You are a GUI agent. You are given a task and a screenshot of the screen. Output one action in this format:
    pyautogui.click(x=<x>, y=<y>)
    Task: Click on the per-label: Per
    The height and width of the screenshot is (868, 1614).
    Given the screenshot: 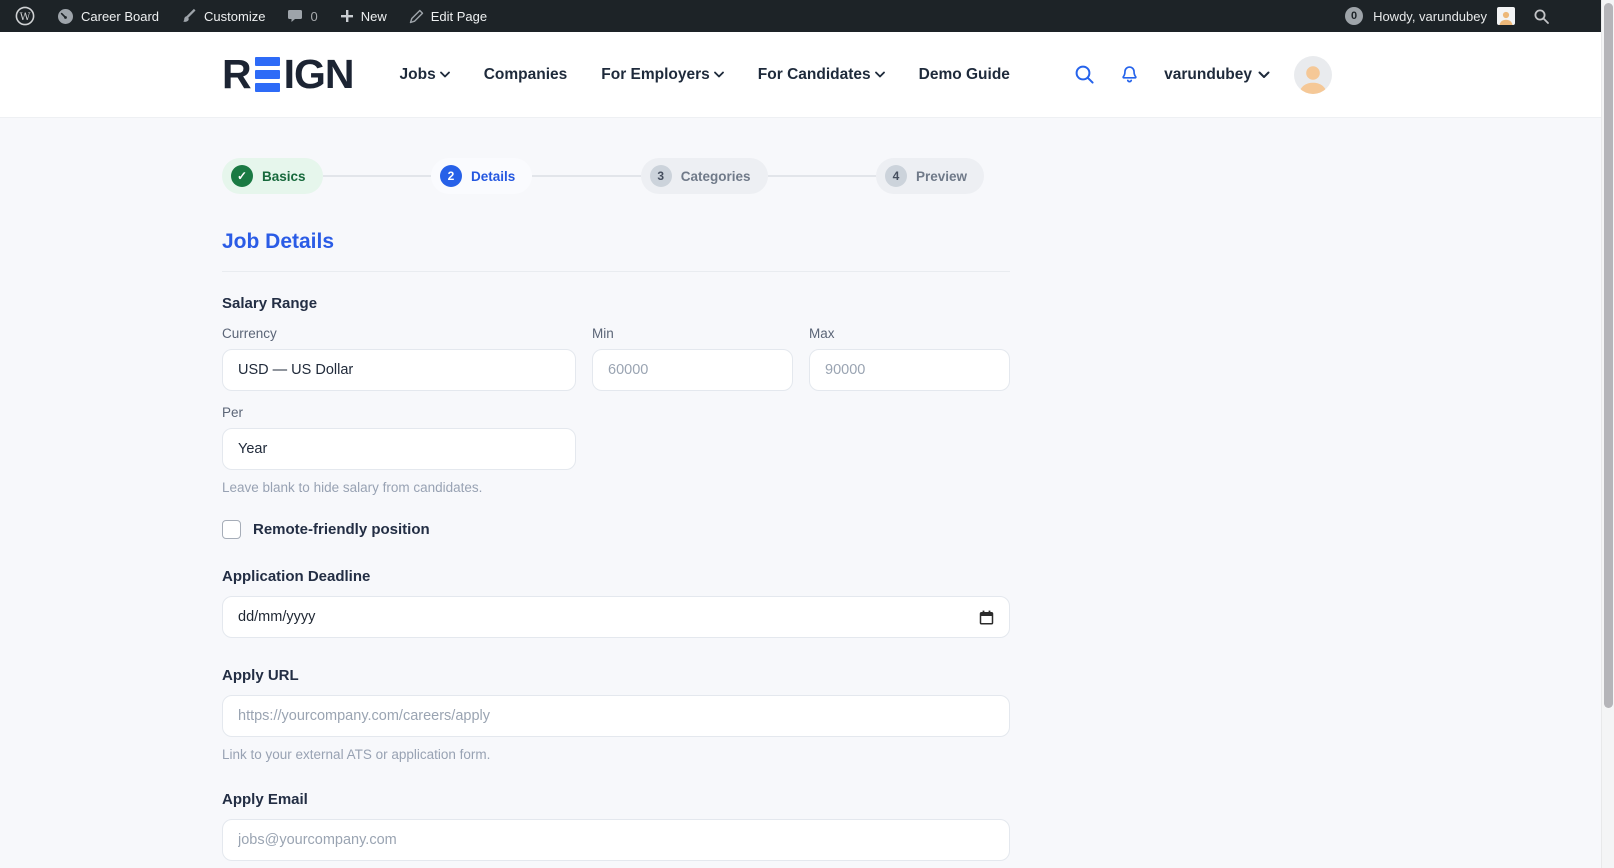 What is the action you would take?
    pyautogui.click(x=233, y=412)
    